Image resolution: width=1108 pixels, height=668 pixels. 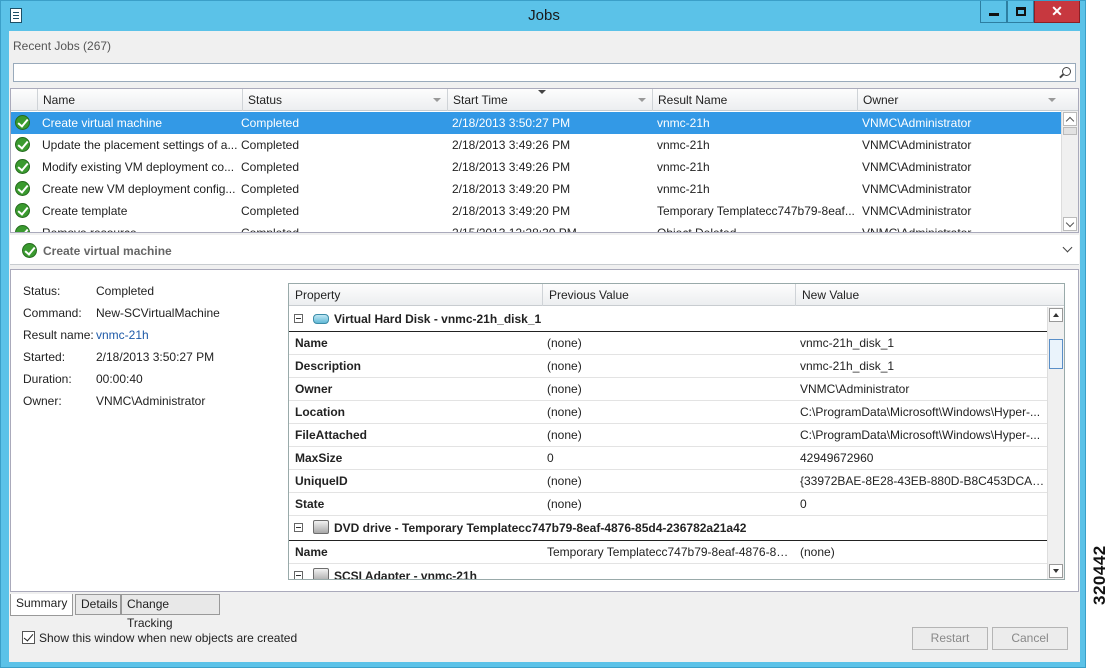 I want to click on job-name: Create virtual machine, so click(x=102, y=123).